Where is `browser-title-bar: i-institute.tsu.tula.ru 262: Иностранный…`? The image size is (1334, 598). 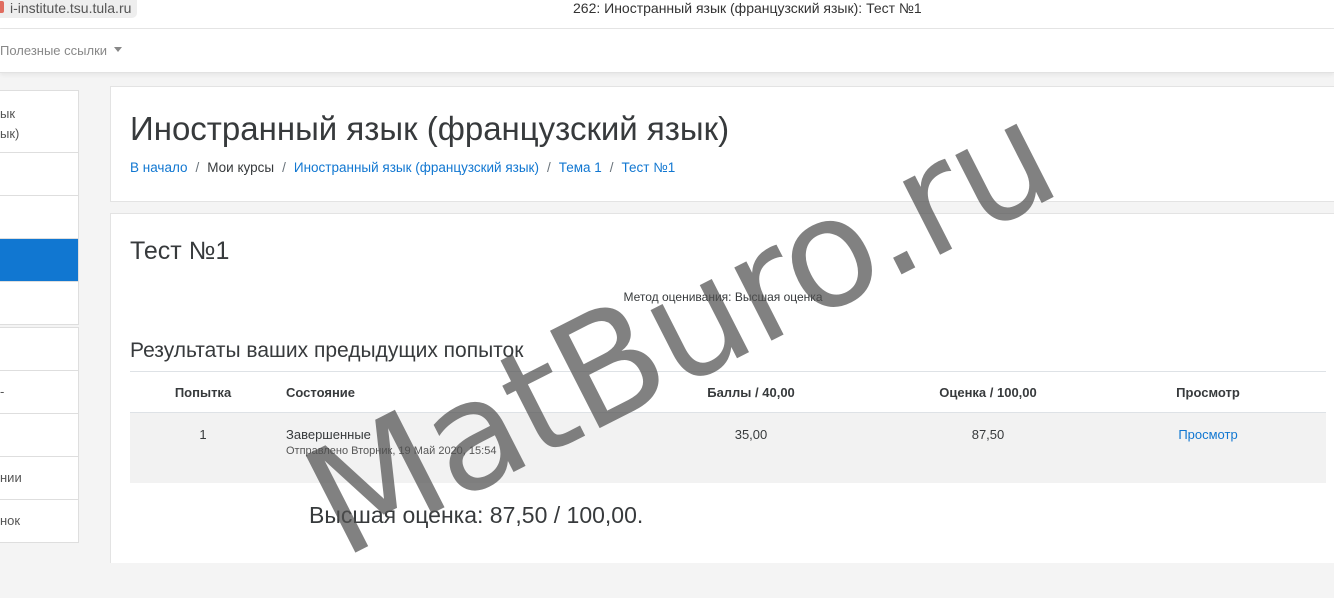 browser-title-bar: i-institute.tsu.tula.ru 262: Иностранный… is located at coordinates (667, 14).